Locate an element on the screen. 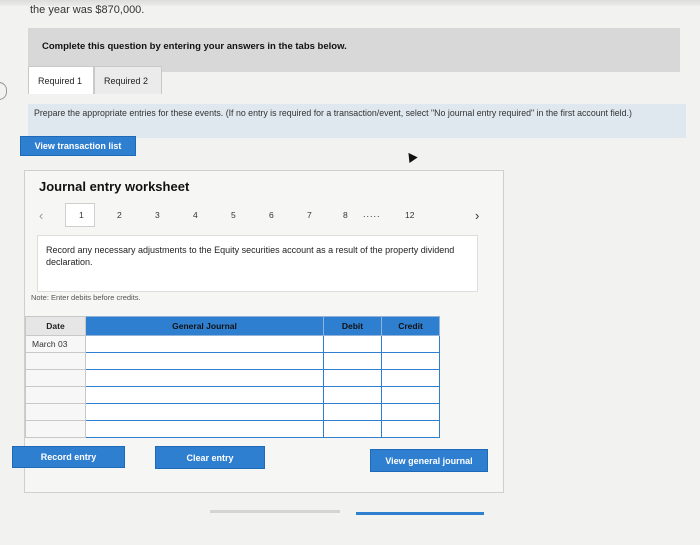 This screenshot has height=545, width=700. column-header-credit: Credit is located at coordinates (410, 326).